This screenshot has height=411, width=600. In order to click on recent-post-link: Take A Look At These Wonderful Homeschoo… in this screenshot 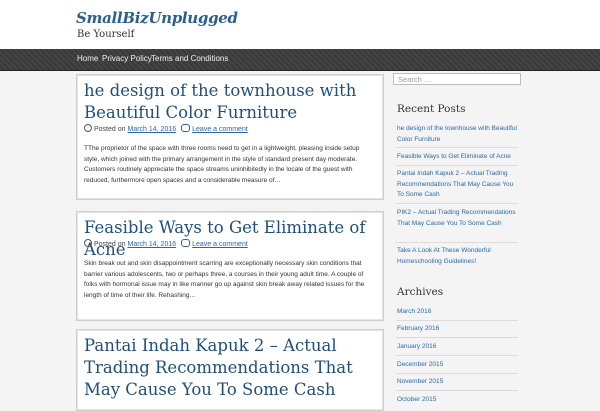, I will do `click(458, 256)`.